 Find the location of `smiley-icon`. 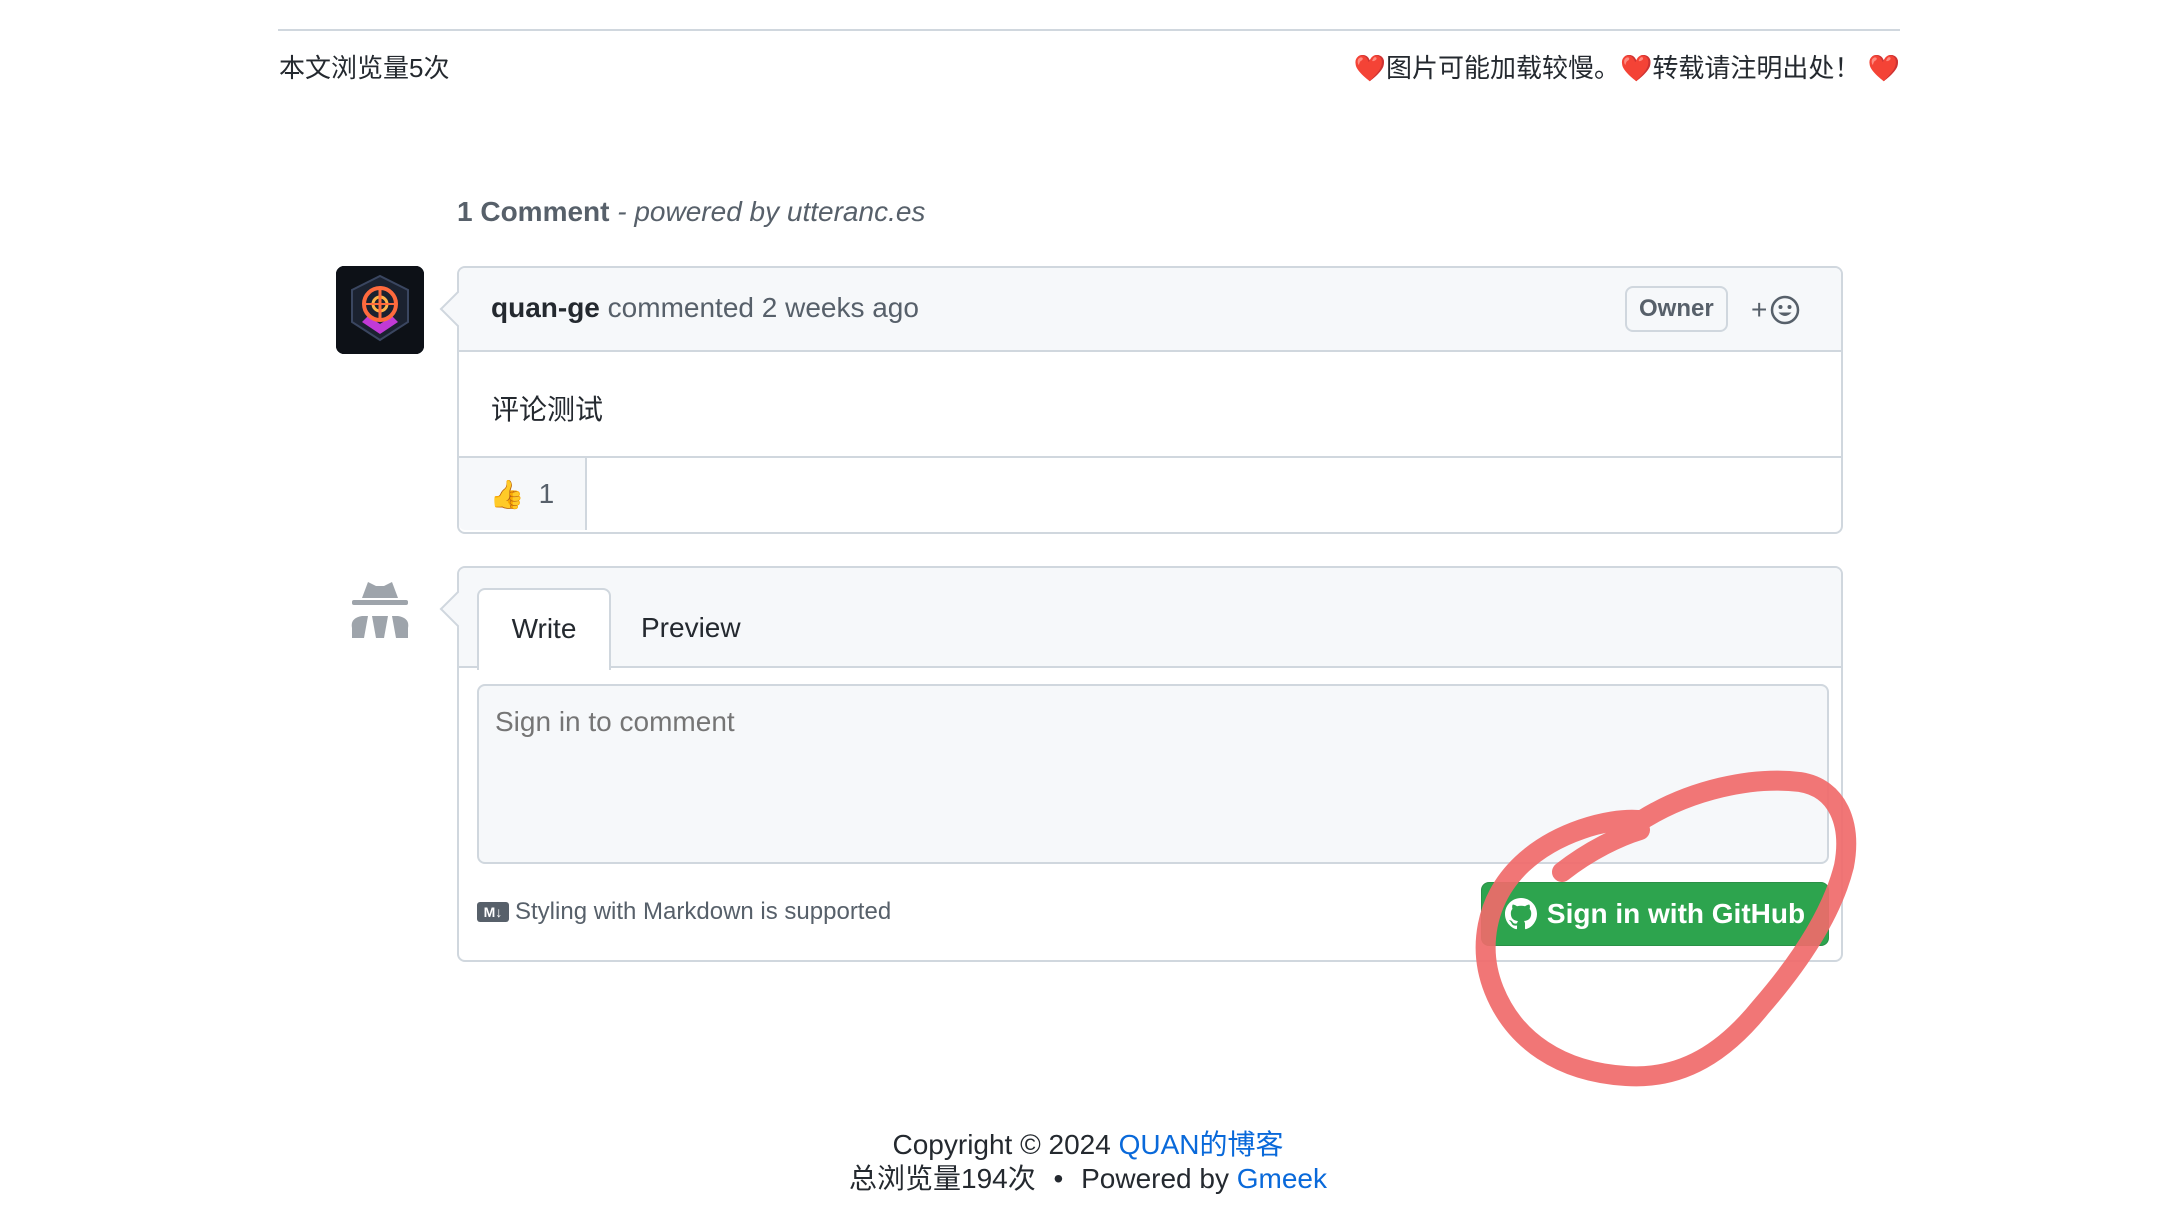

smiley-icon is located at coordinates (1785, 310).